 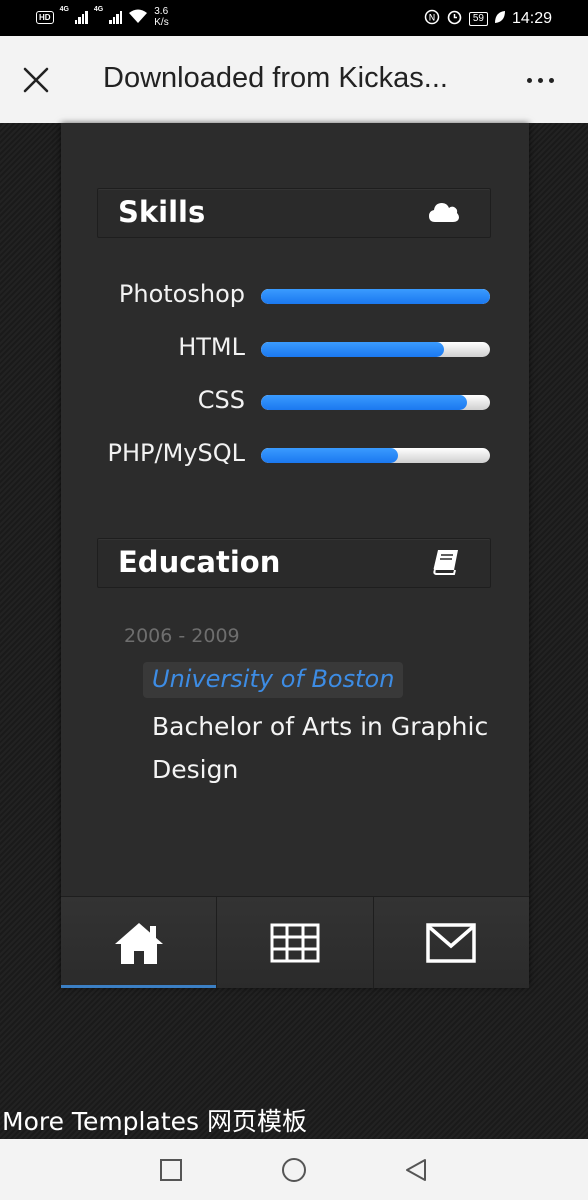 I want to click on square-icon, so click(x=171, y=1170).